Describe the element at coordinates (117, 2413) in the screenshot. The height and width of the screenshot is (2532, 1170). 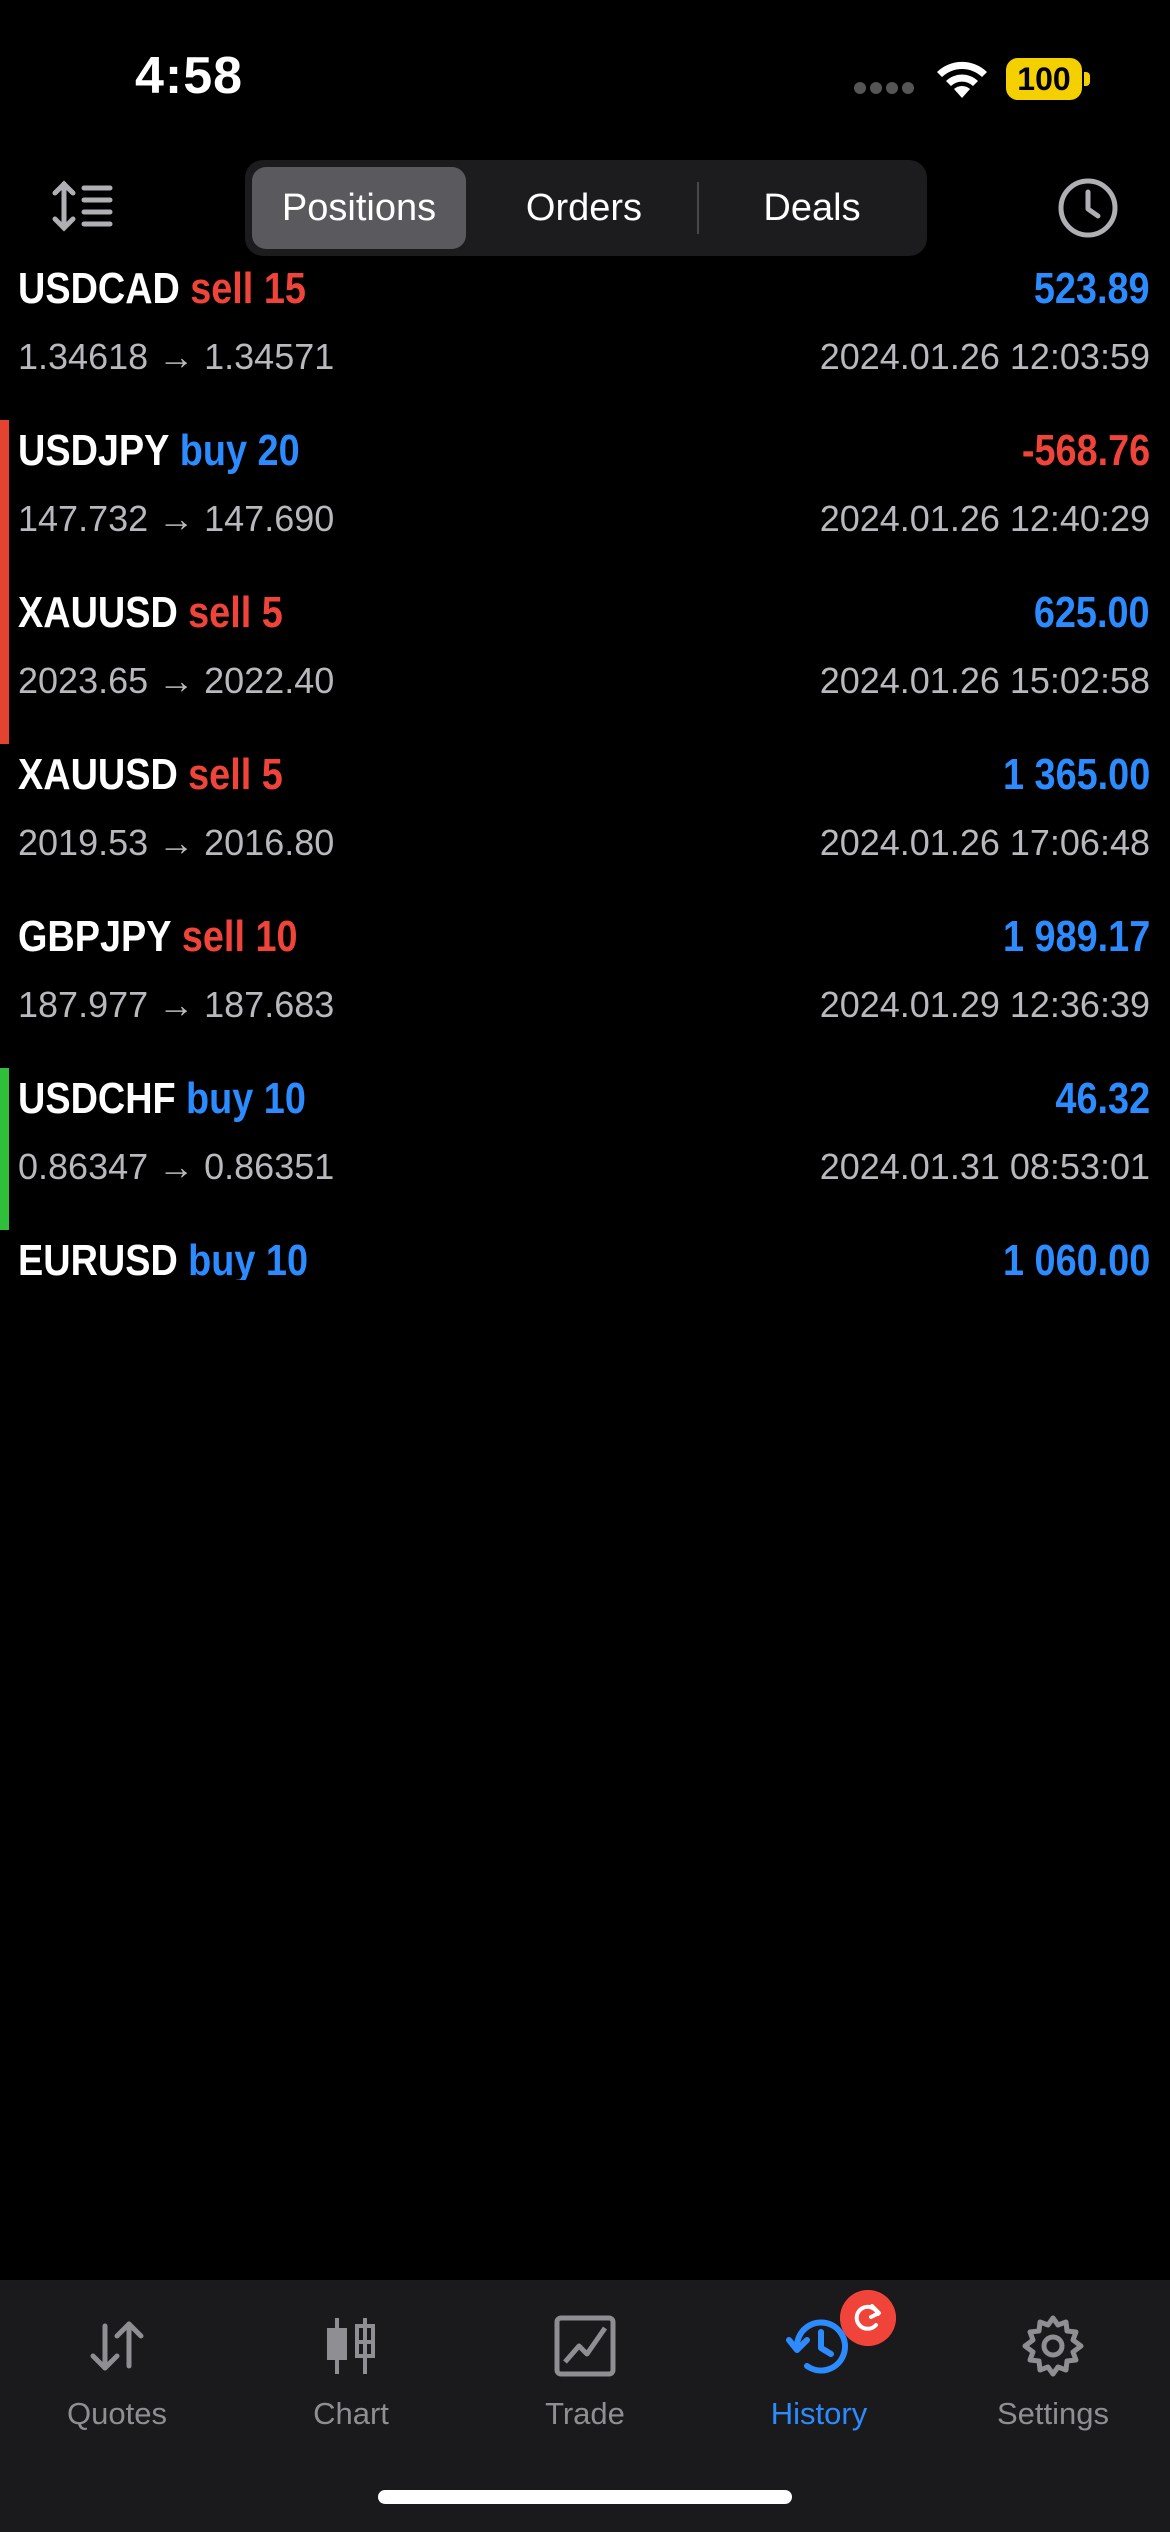
I see `tabbar-quotes-label: Quotes` at that location.